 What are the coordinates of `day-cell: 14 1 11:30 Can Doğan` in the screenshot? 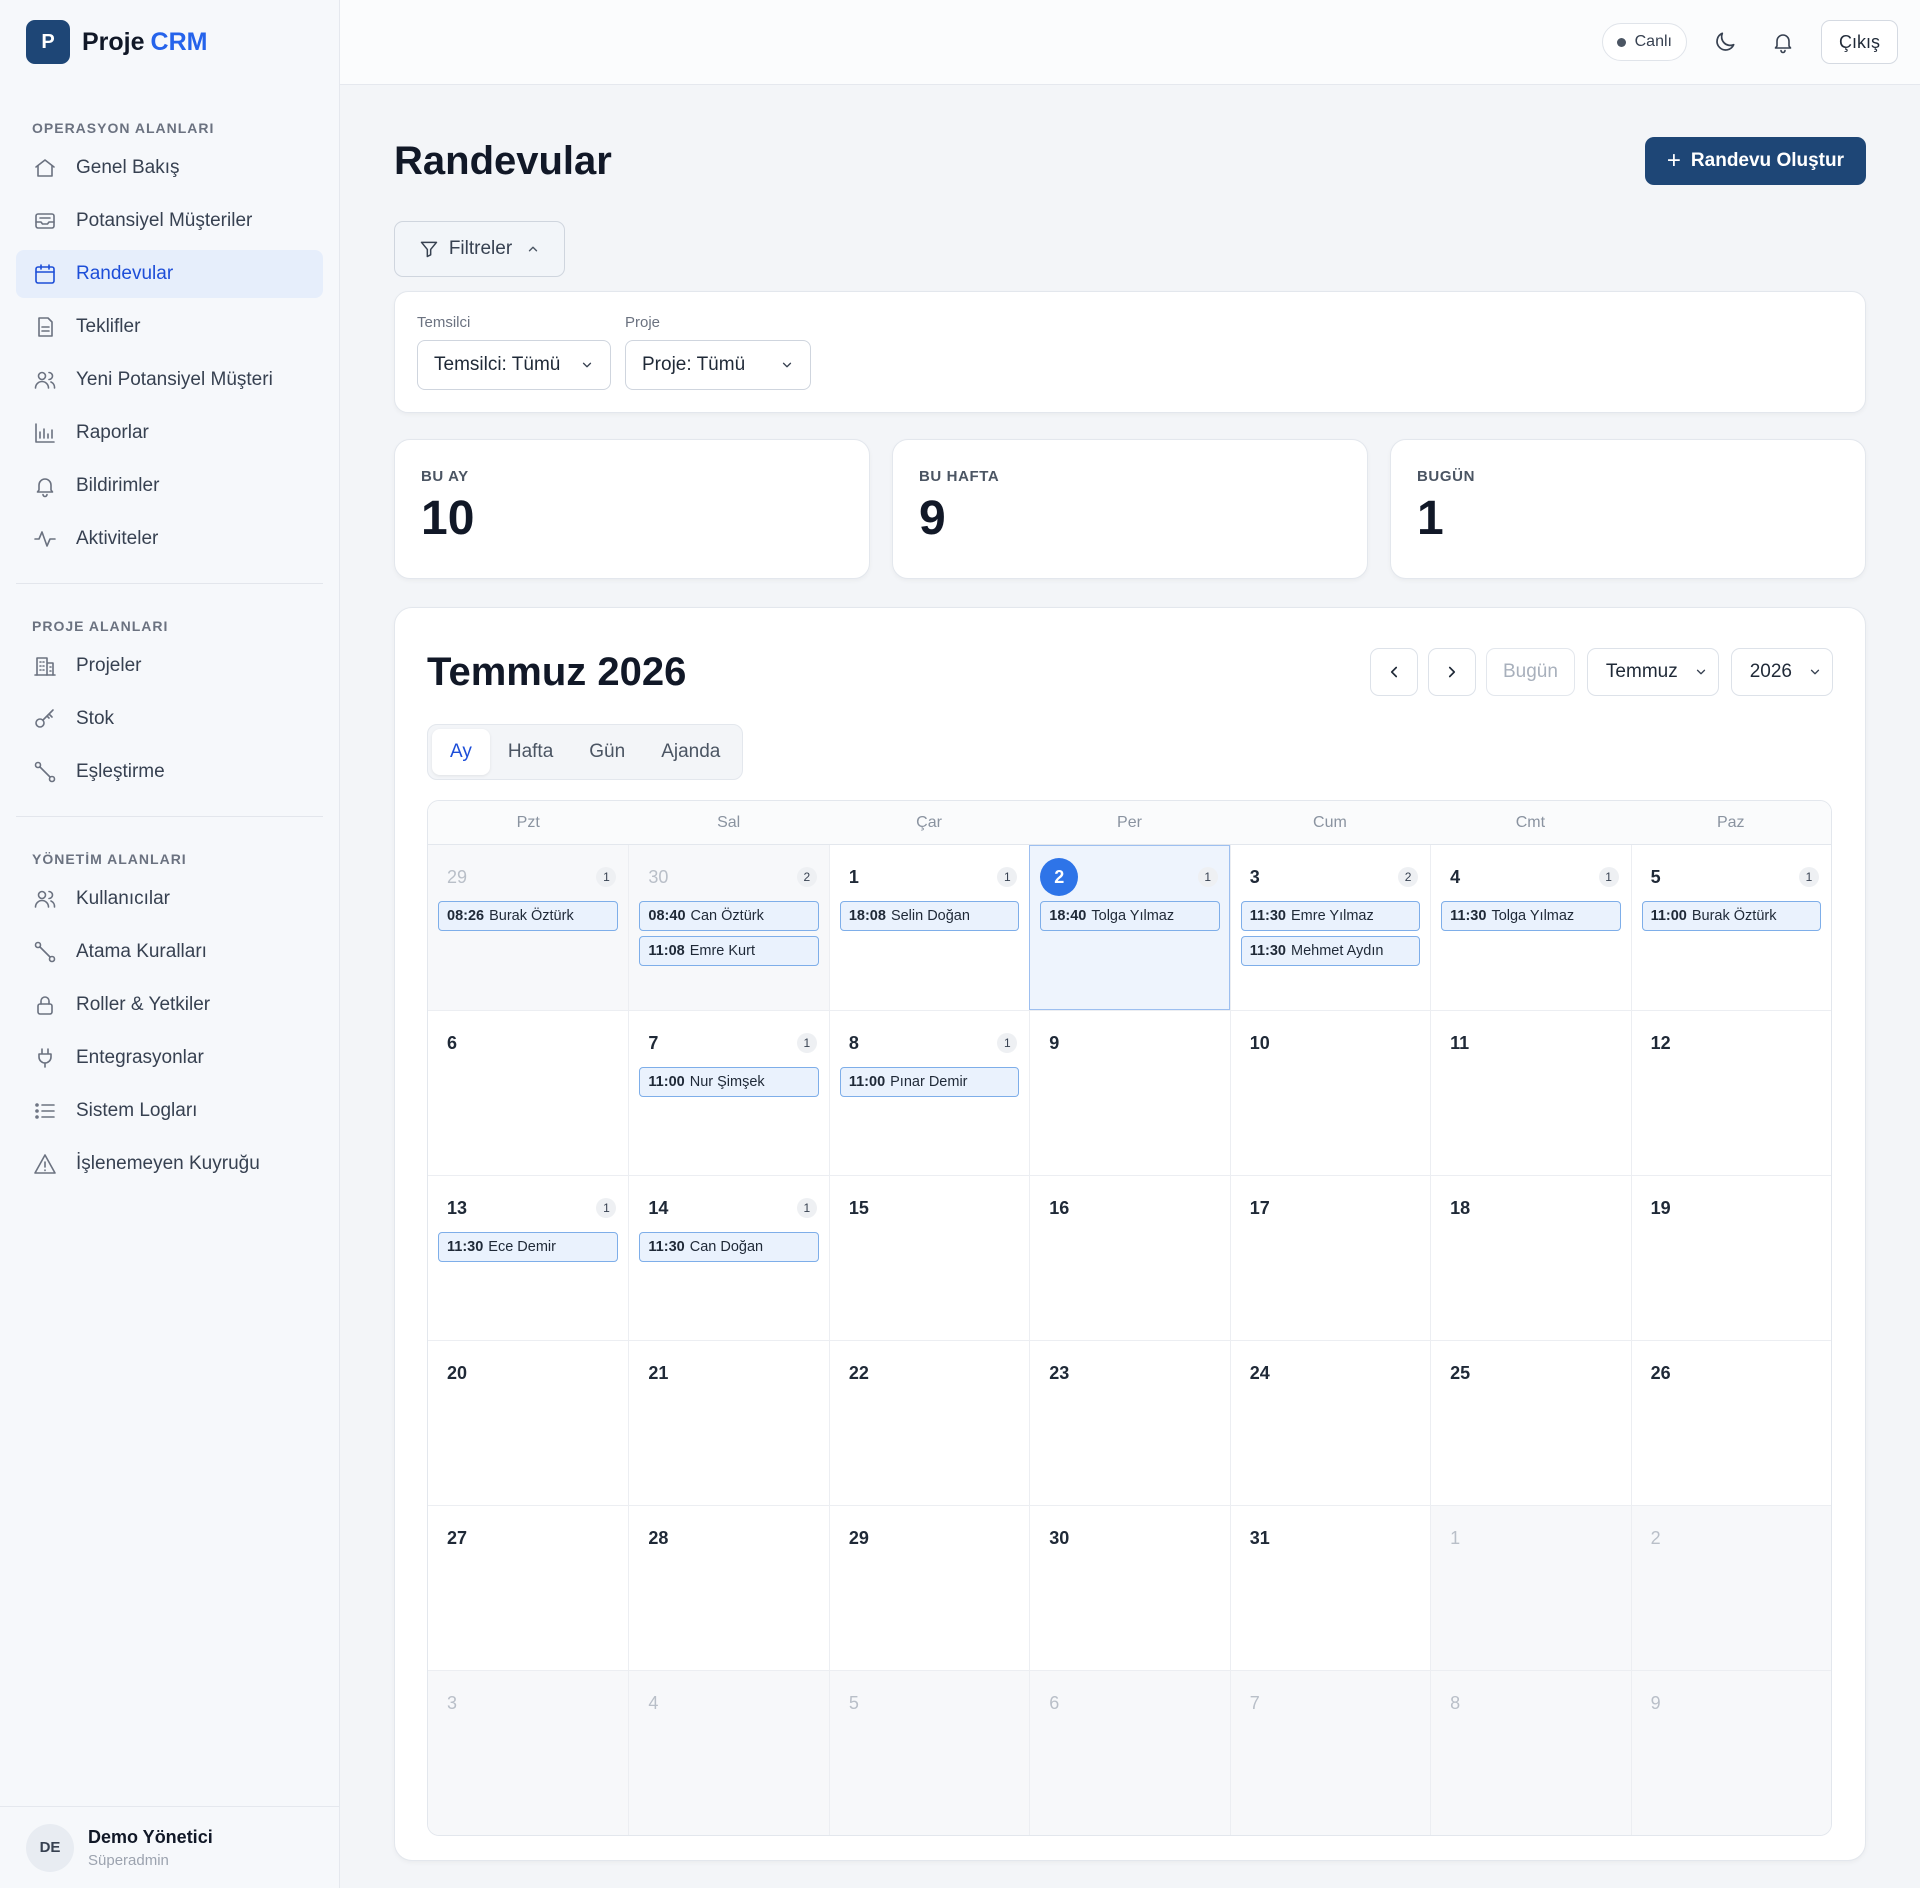 It's located at (728, 1257).